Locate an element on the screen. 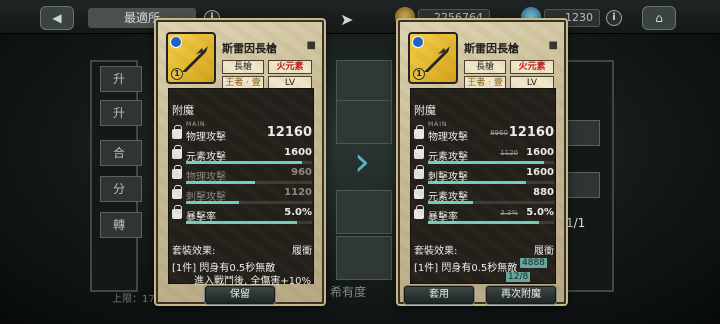 The image size is (720, 324). home-icon: ⌂ is located at coordinates (659, 18).